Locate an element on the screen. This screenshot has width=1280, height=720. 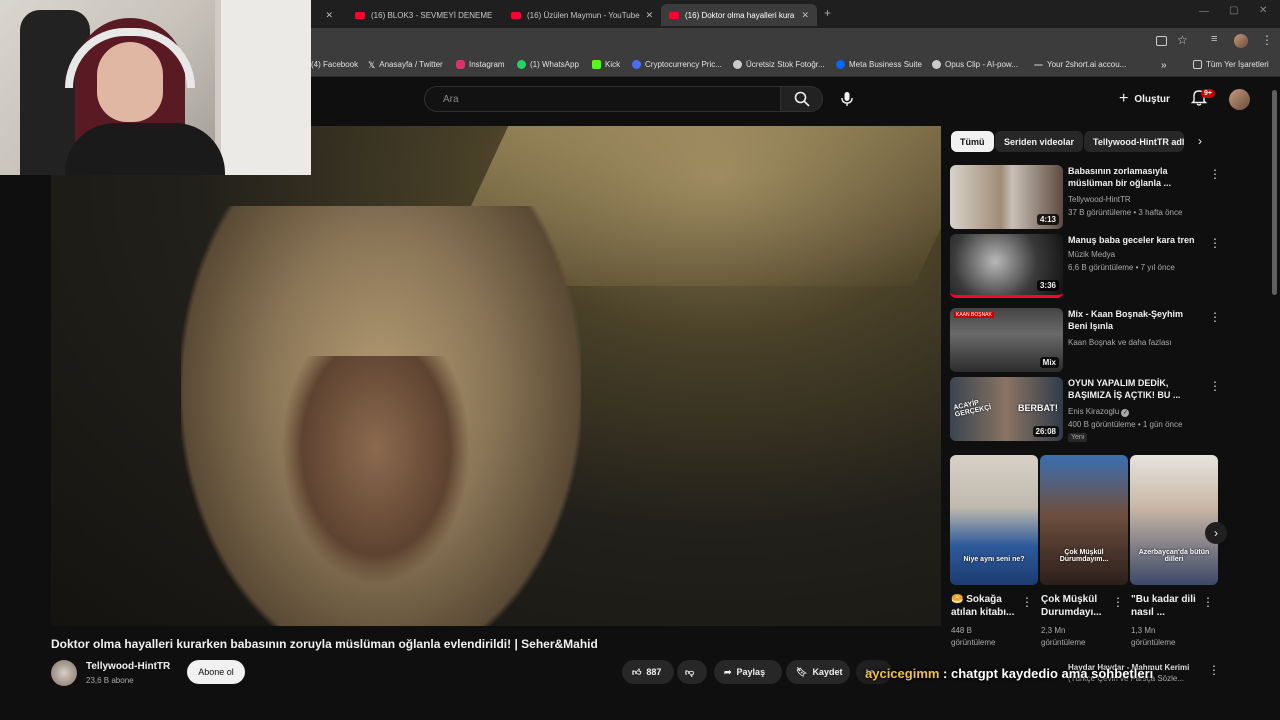
share-button: ➦ Paylaş is located at coordinates (748, 672).